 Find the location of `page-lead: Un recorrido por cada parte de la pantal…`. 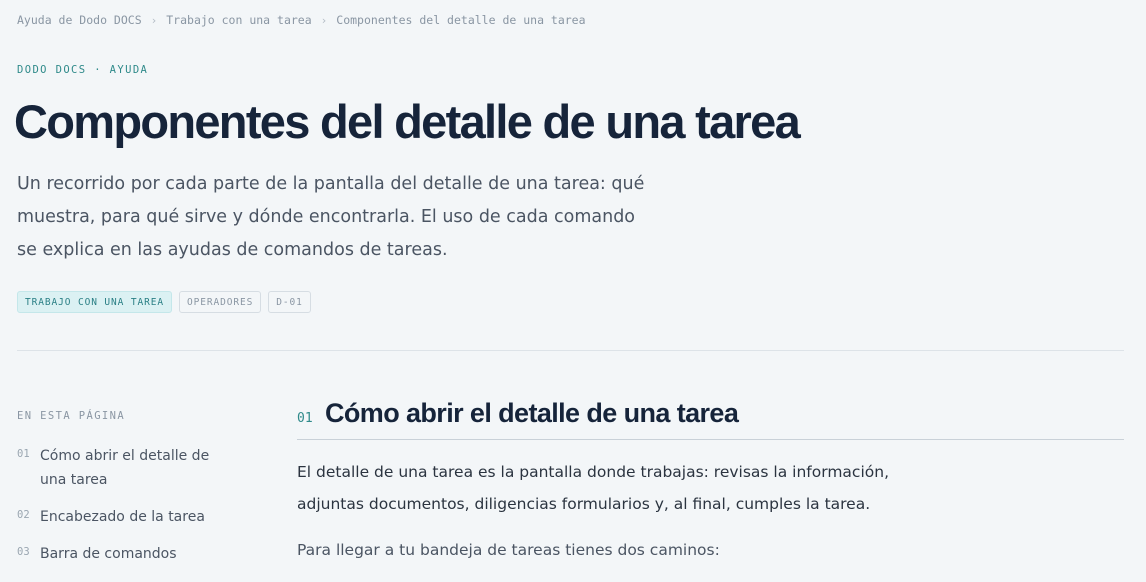

page-lead: Un recorrido por cada parte de la pantal… is located at coordinates (331, 217).